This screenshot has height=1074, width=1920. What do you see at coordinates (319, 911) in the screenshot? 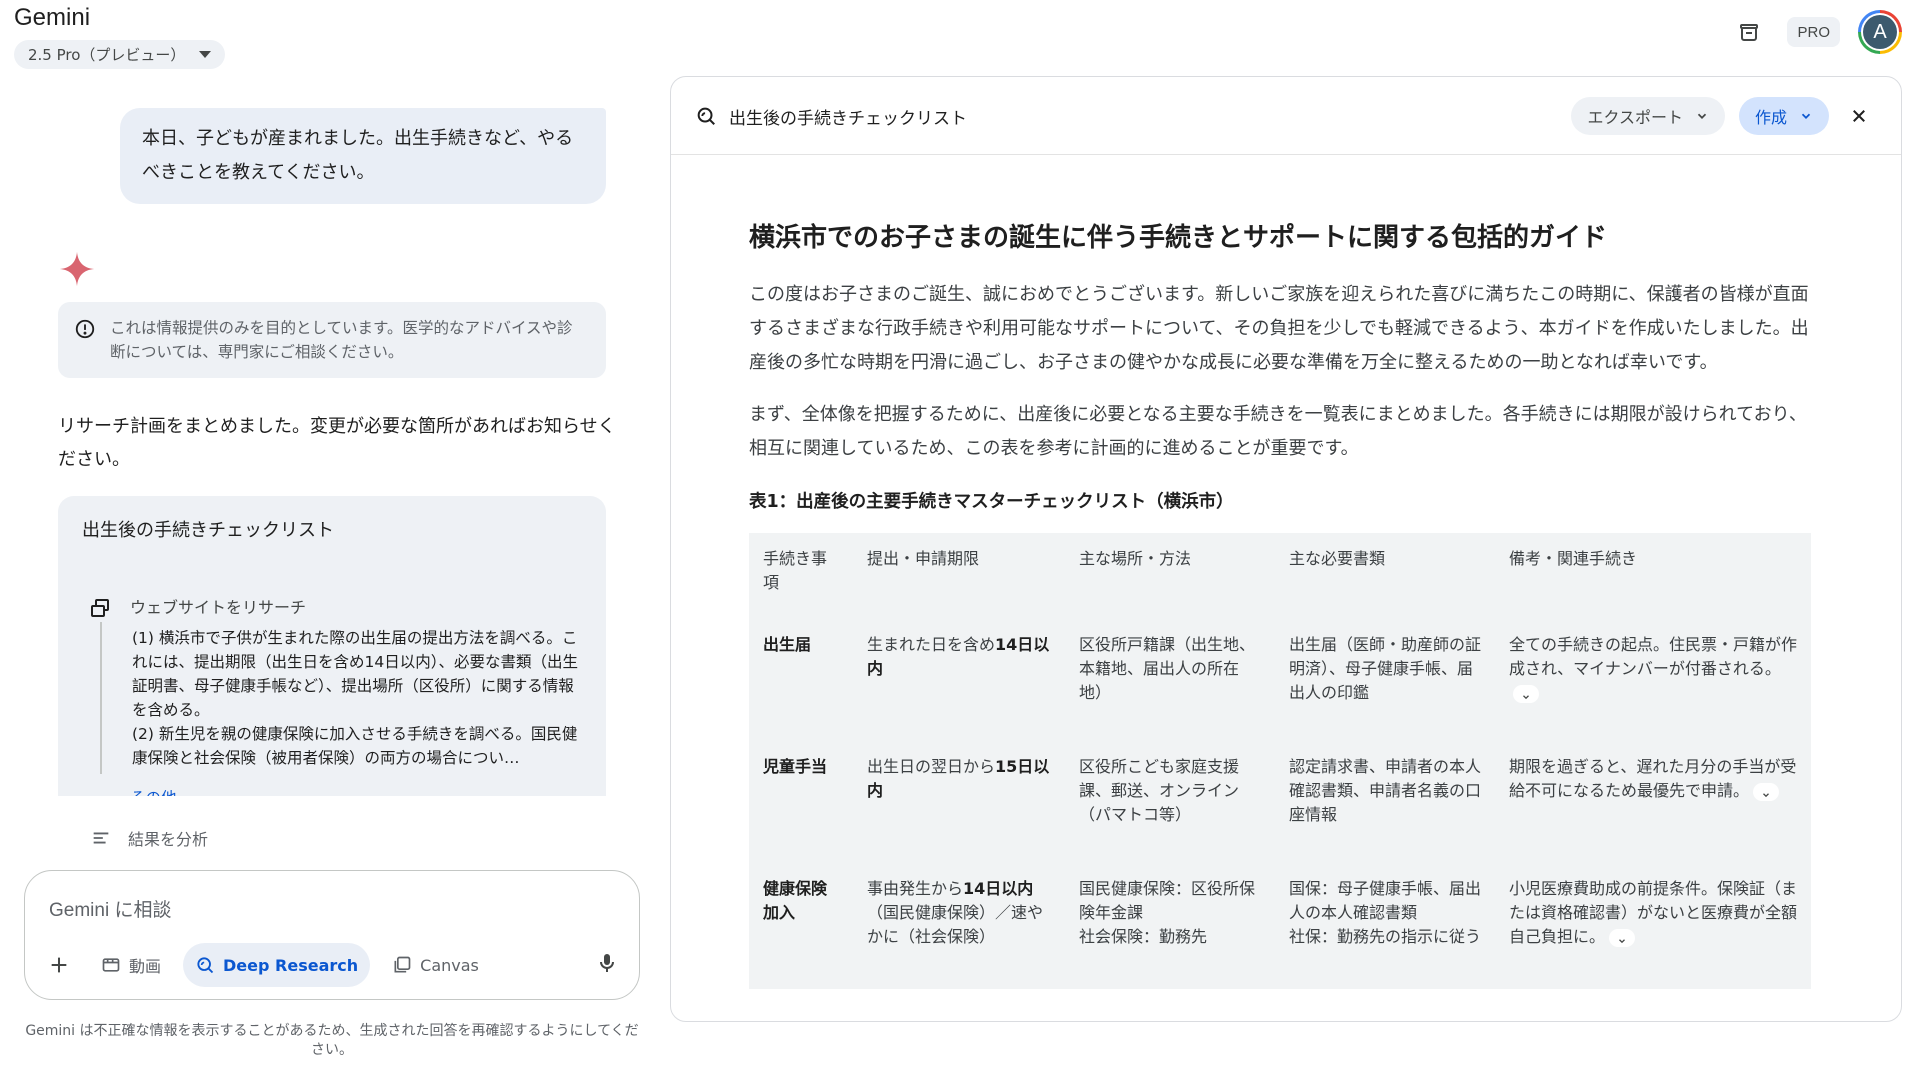
I see `prompt-input` at bounding box center [319, 911].